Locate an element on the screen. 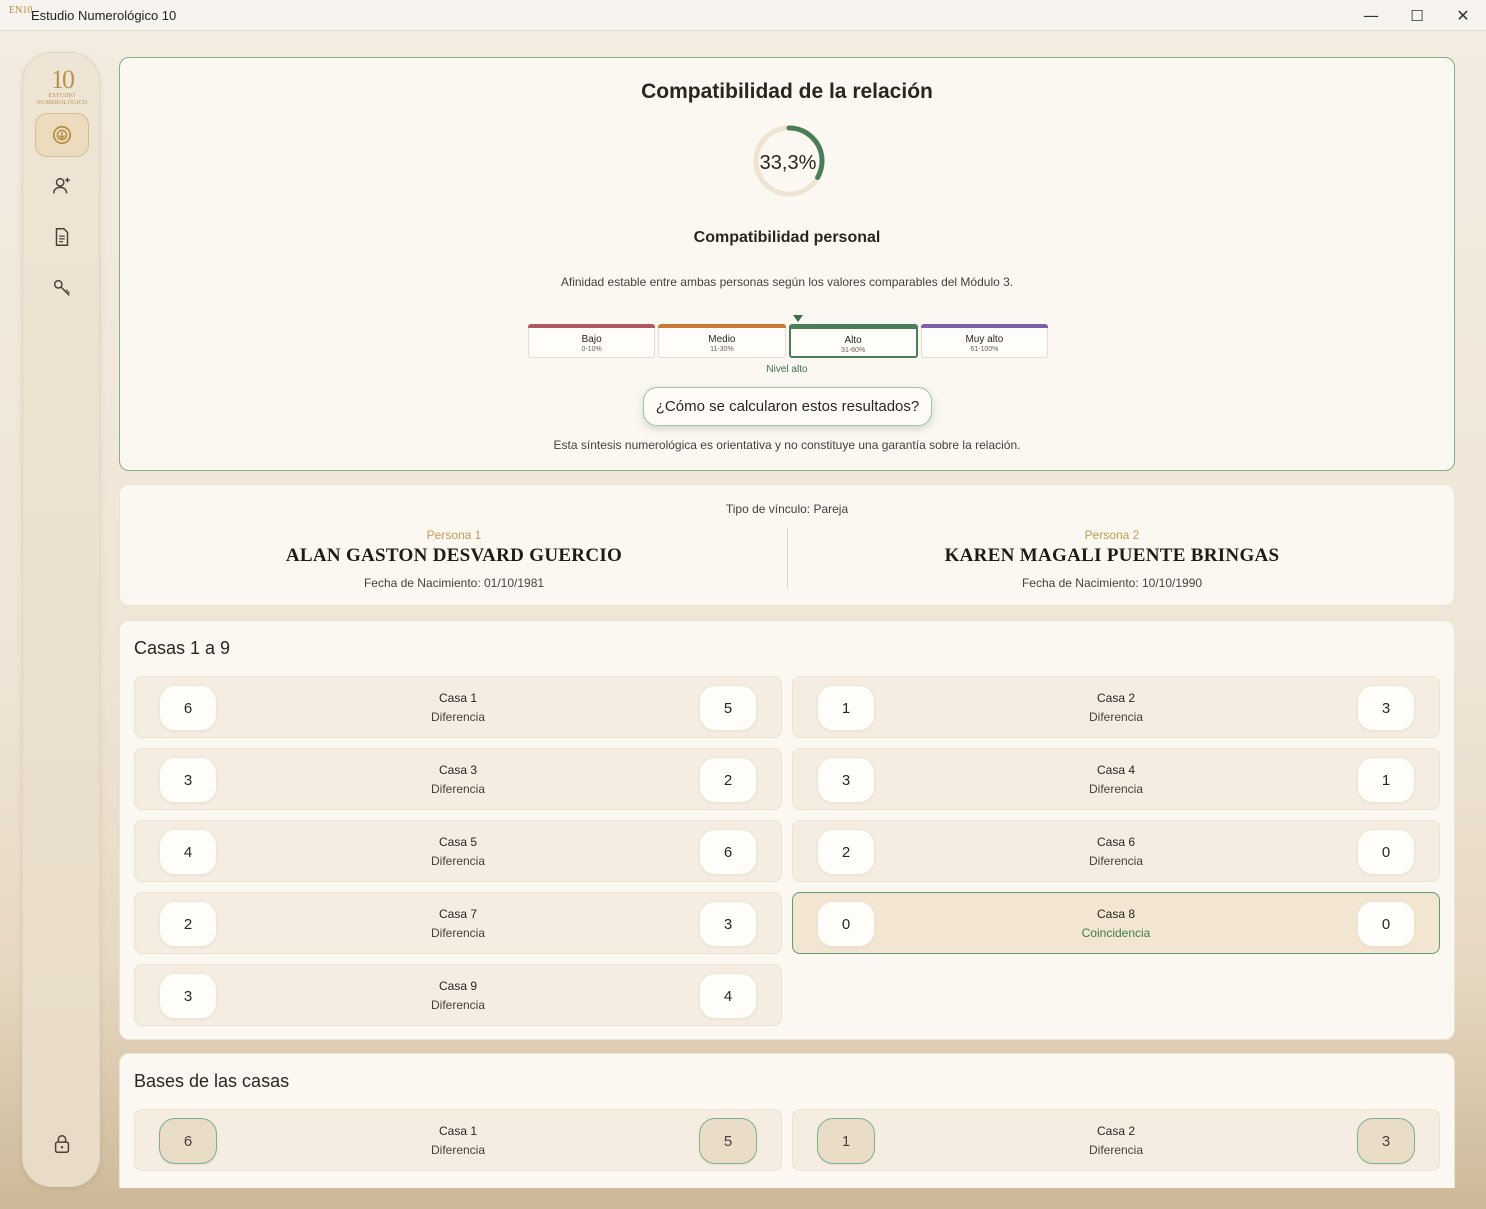 This screenshot has height=1209, width=1486. level-name: Muy alto is located at coordinates (984, 339).